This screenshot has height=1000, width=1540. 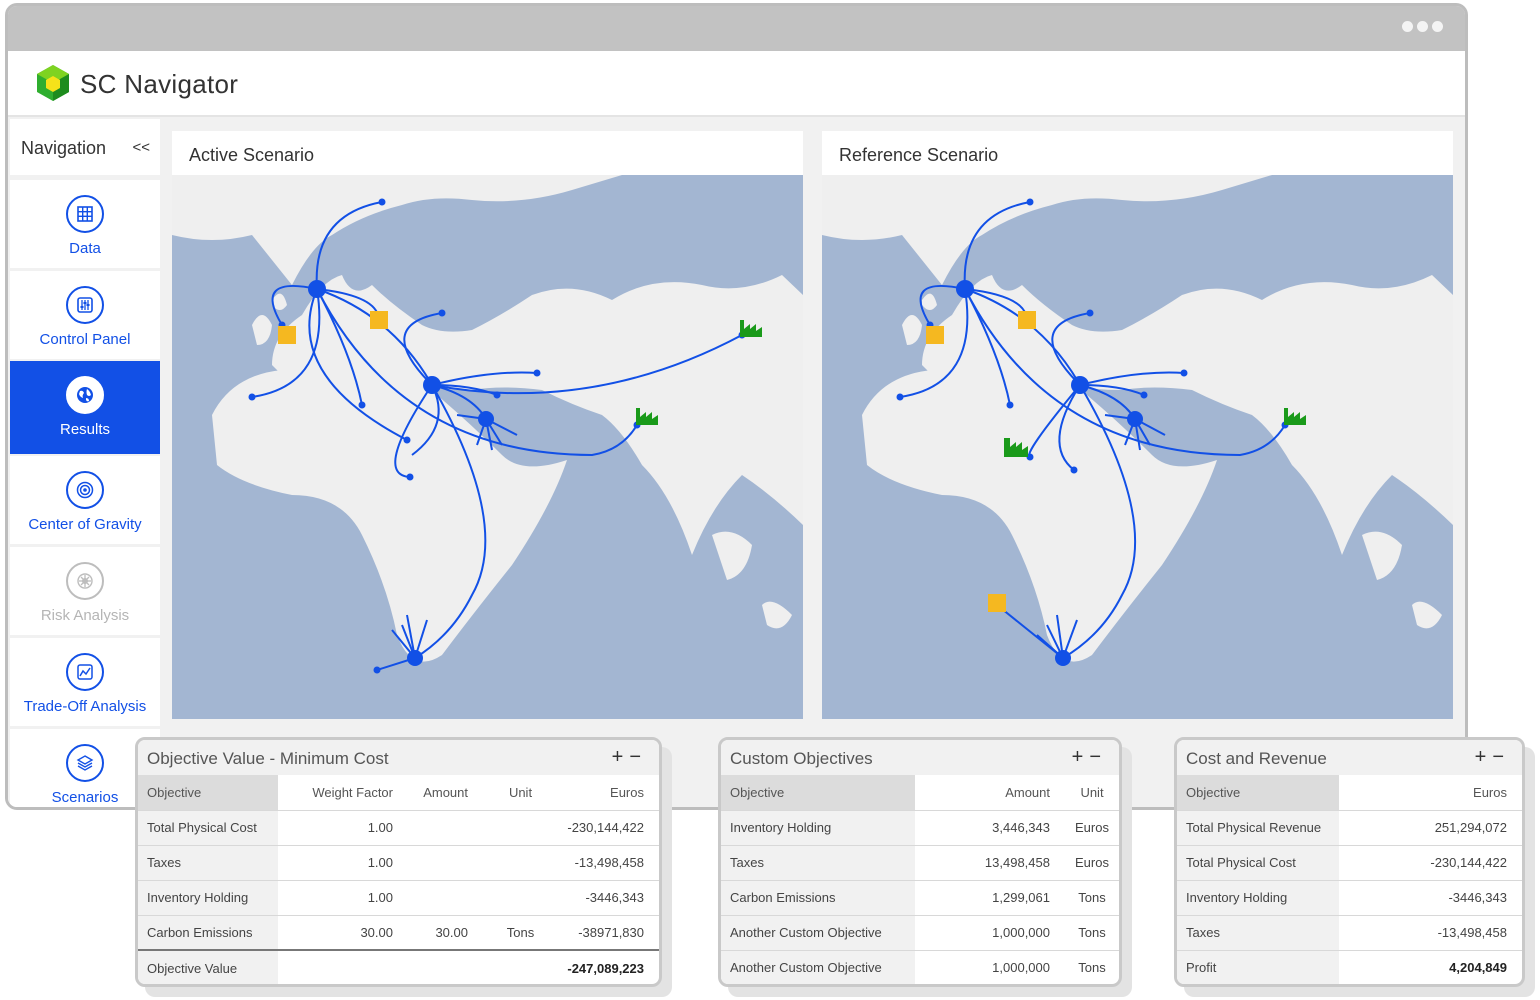 I want to click on sidebar-item-label: Data, so click(x=85, y=248).